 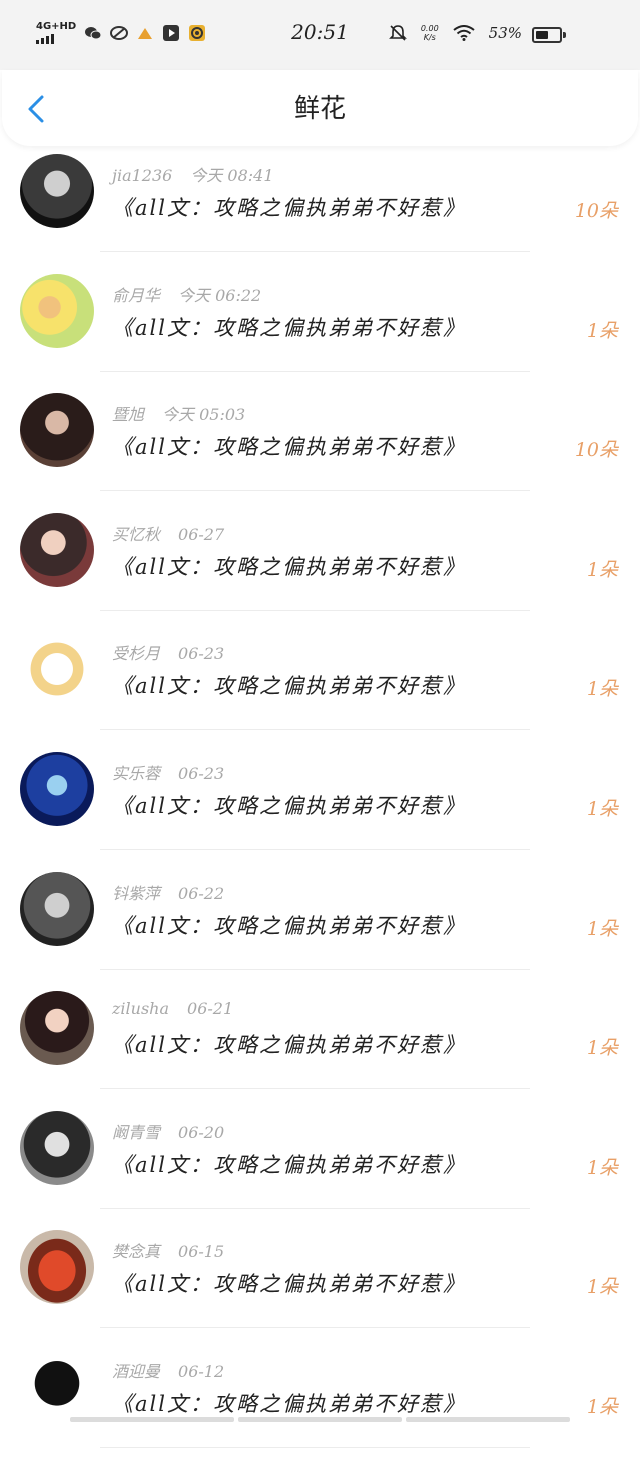 What do you see at coordinates (136, 1371) in the screenshot?
I see `username: 酒迎曼` at bounding box center [136, 1371].